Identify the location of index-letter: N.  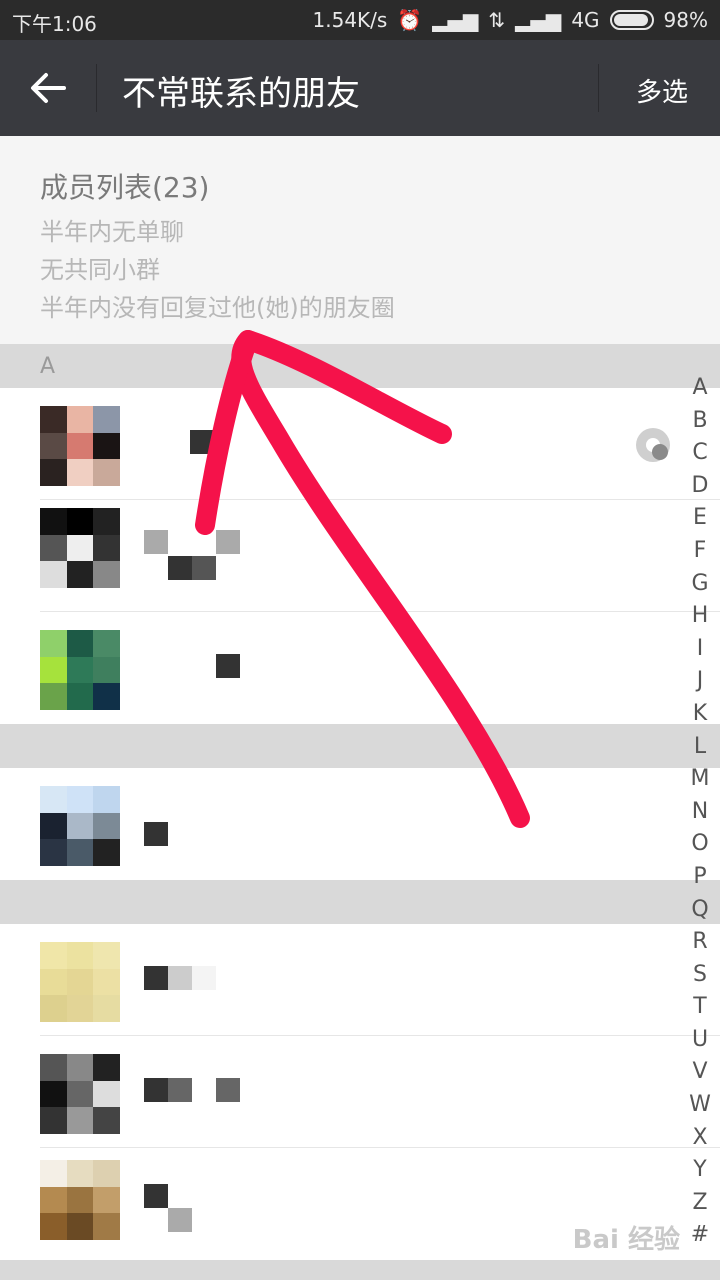
(700, 812).